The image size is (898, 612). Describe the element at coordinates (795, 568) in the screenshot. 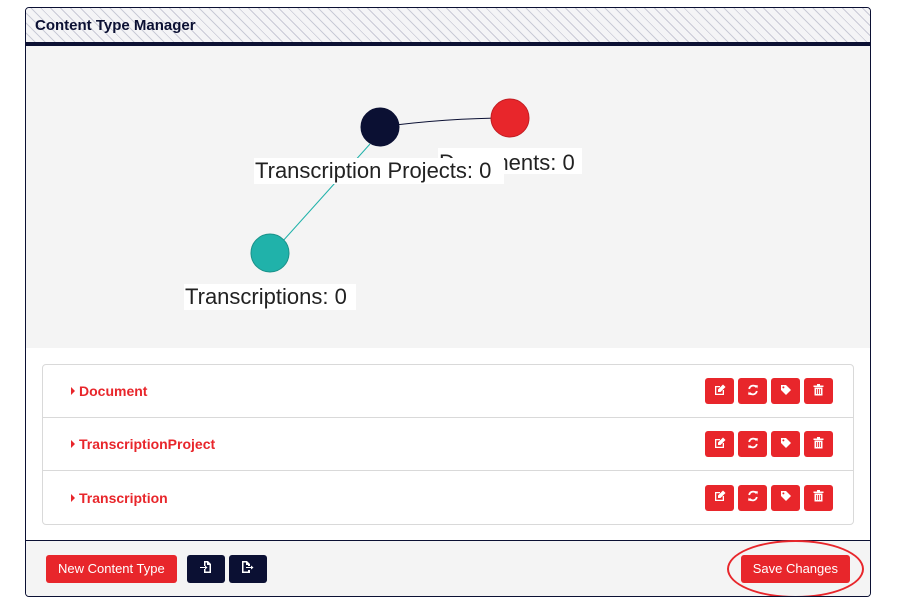

I see `save-changes-button: Save Changes` at that location.